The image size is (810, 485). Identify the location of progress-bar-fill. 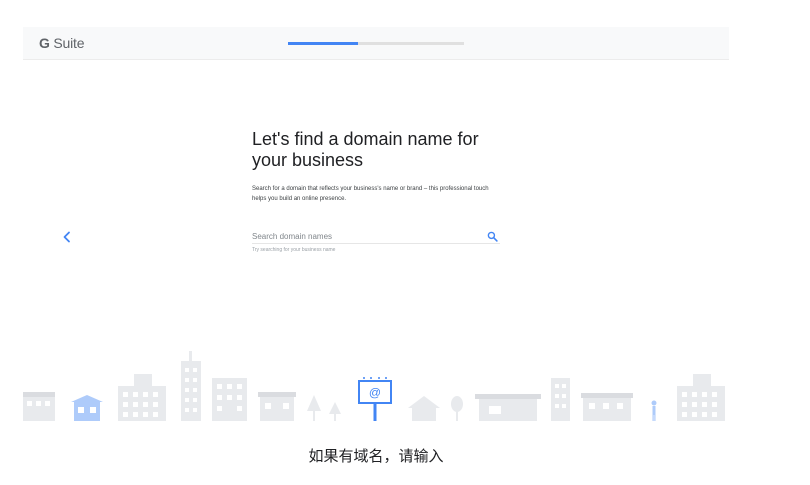
(323, 43).